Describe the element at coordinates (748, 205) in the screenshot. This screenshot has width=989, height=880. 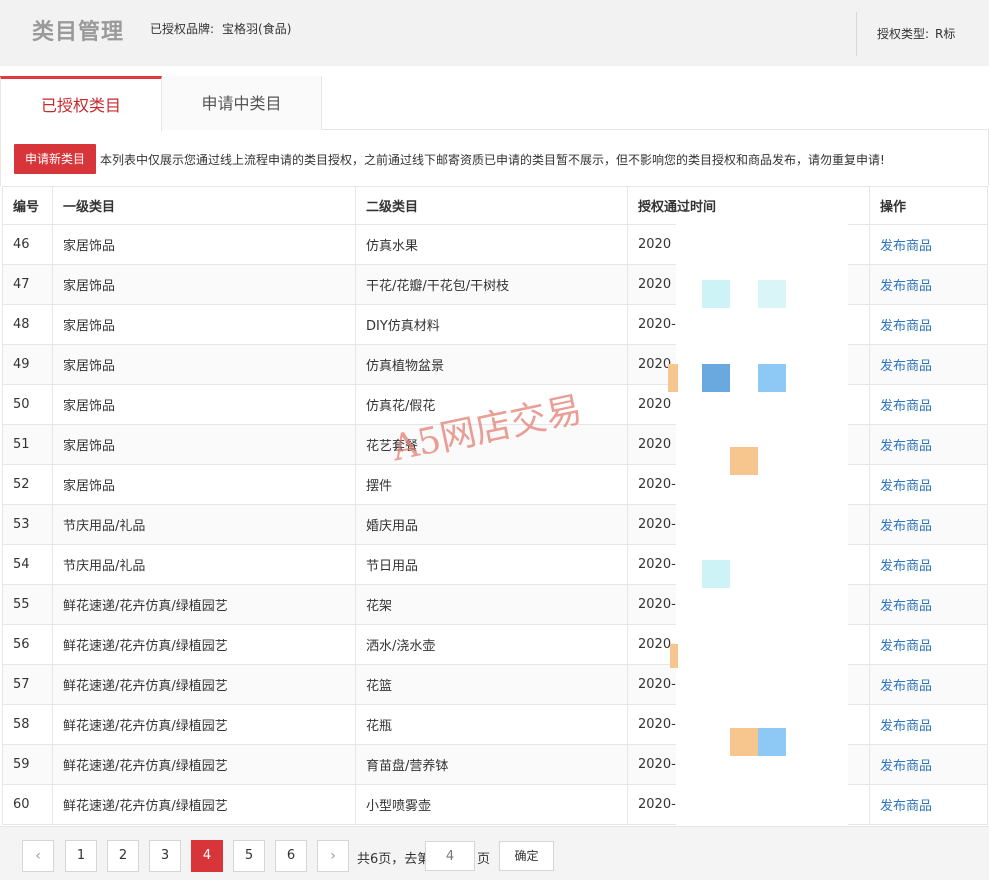
I see `col-header-auth-time: 授权通过时间` at that location.